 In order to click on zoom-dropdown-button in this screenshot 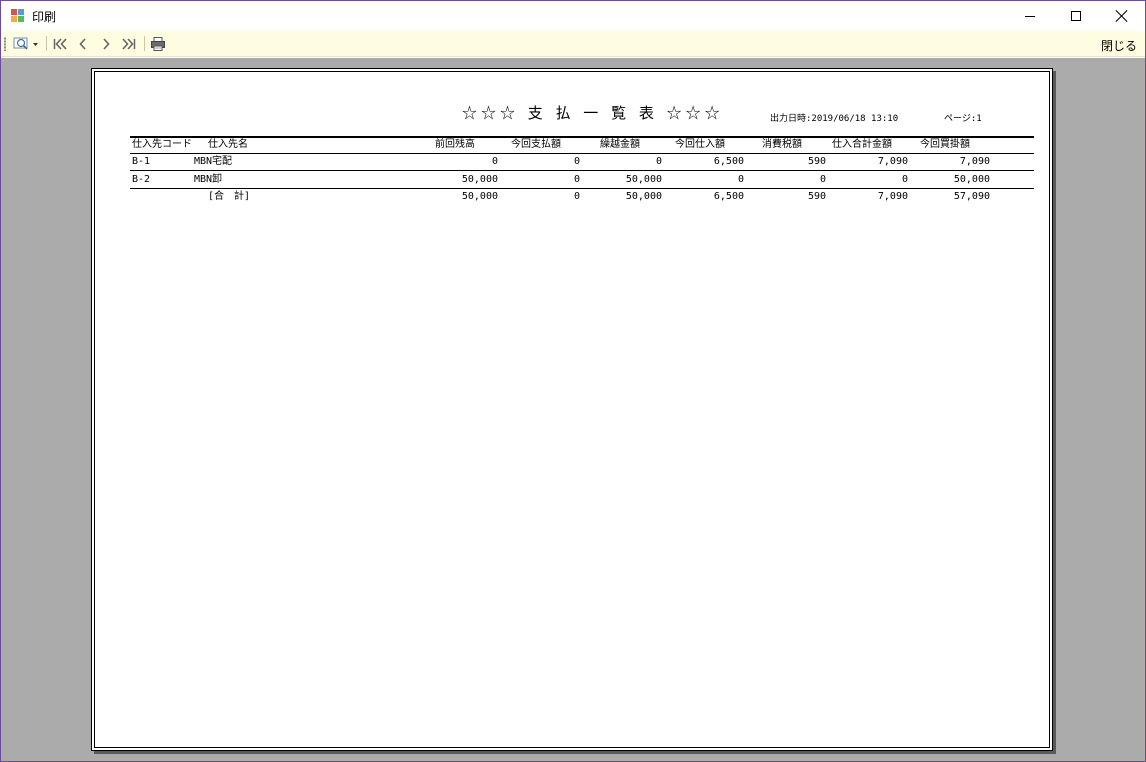, I will do `click(27, 44)`.